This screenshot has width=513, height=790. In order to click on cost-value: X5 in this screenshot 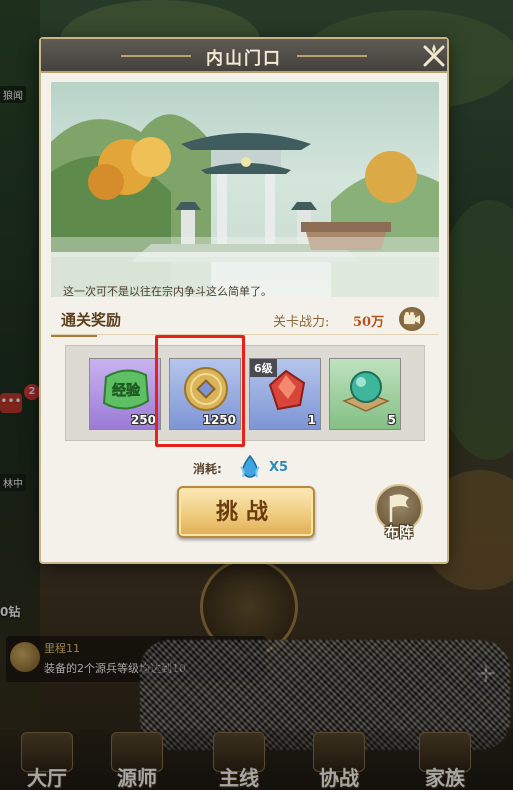, I will do `click(279, 467)`.